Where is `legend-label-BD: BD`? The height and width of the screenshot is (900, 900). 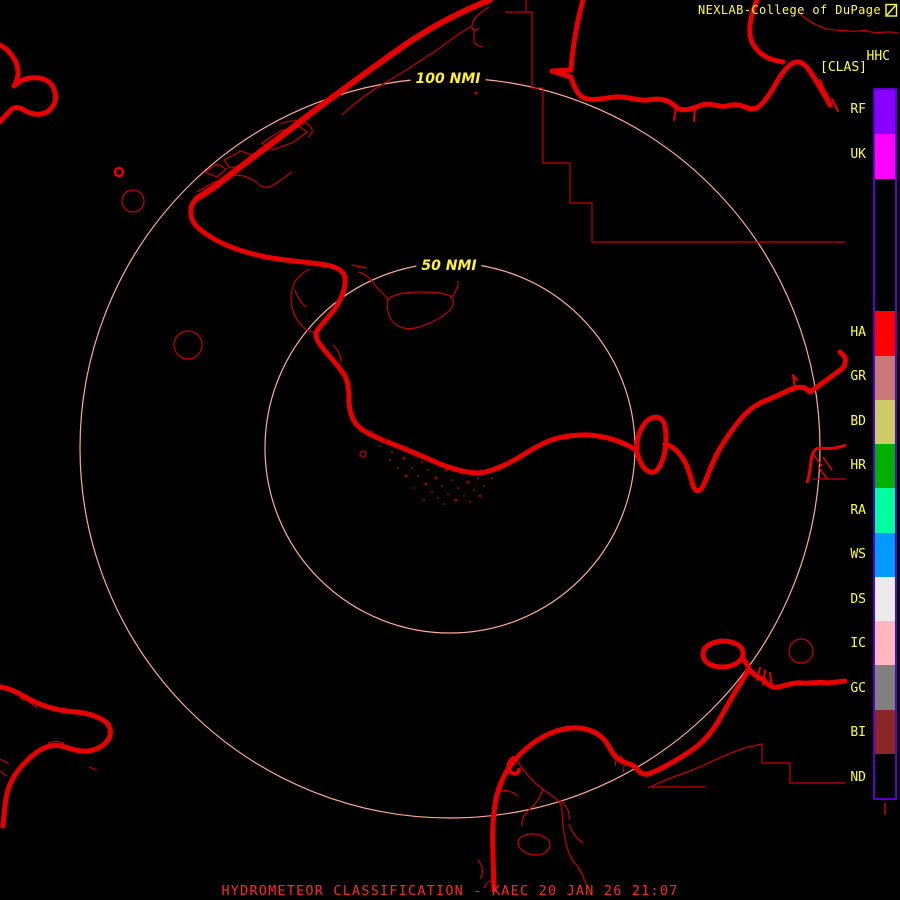 legend-label-BD: BD is located at coordinates (858, 421).